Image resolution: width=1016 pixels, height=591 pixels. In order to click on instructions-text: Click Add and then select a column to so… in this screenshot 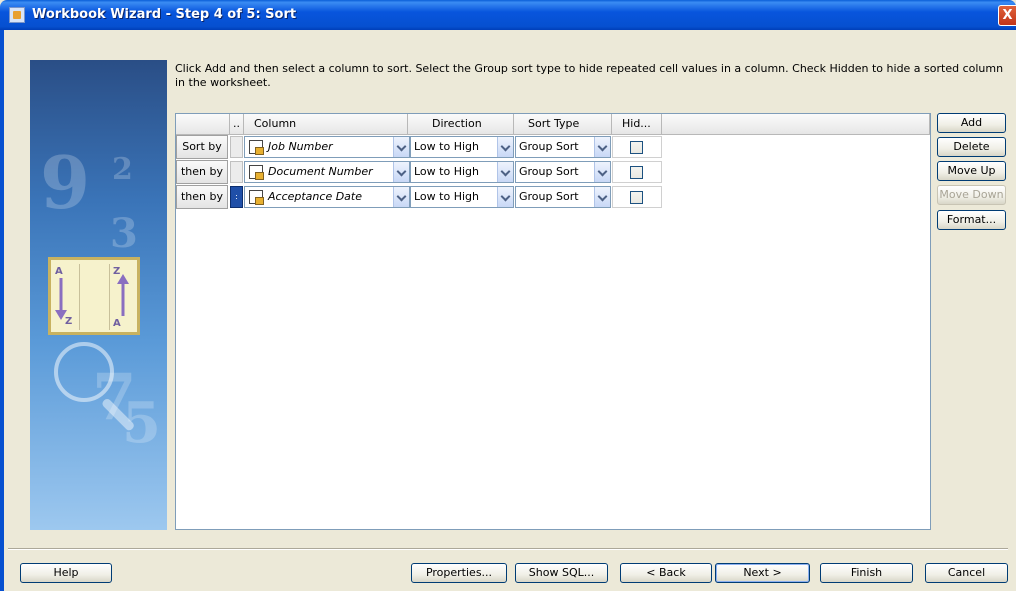, I will do `click(589, 75)`.